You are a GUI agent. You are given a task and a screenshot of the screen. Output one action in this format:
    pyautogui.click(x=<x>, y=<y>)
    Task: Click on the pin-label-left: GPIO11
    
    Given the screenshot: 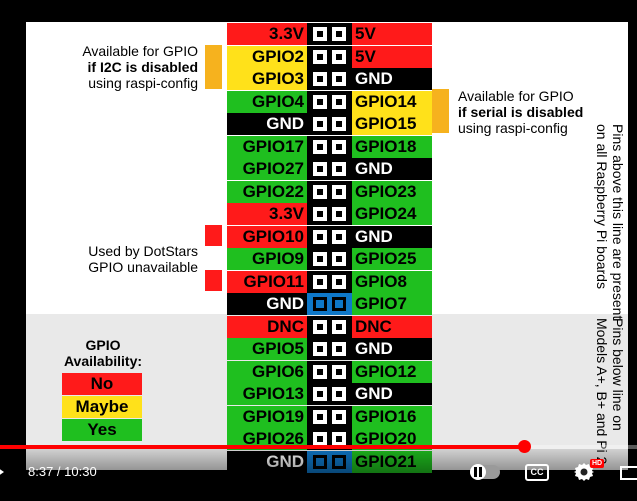 What is the action you would take?
    pyautogui.click(x=267, y=281)
    